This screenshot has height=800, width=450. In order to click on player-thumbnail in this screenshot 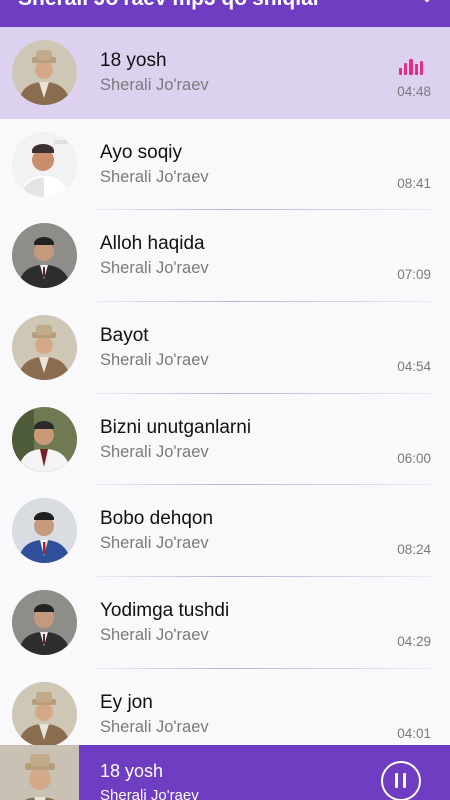, I will do `click(39, 772)`.